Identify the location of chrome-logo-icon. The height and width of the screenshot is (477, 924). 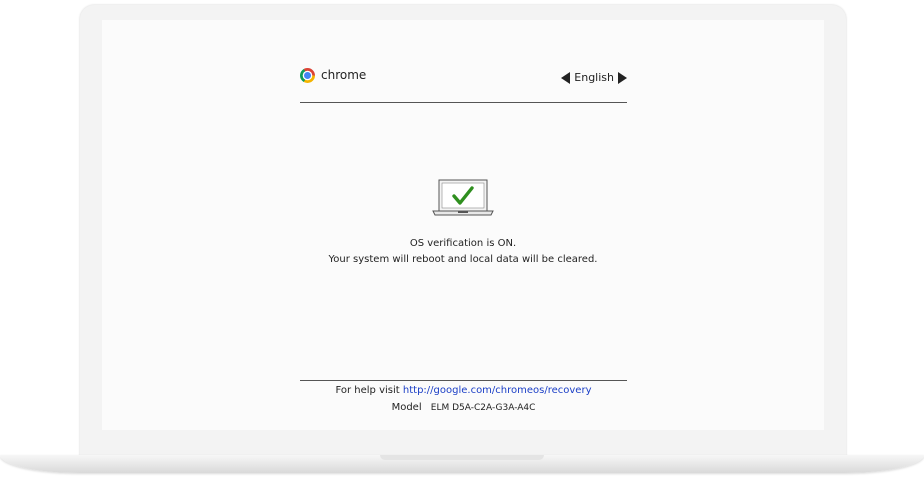
(307, 75).